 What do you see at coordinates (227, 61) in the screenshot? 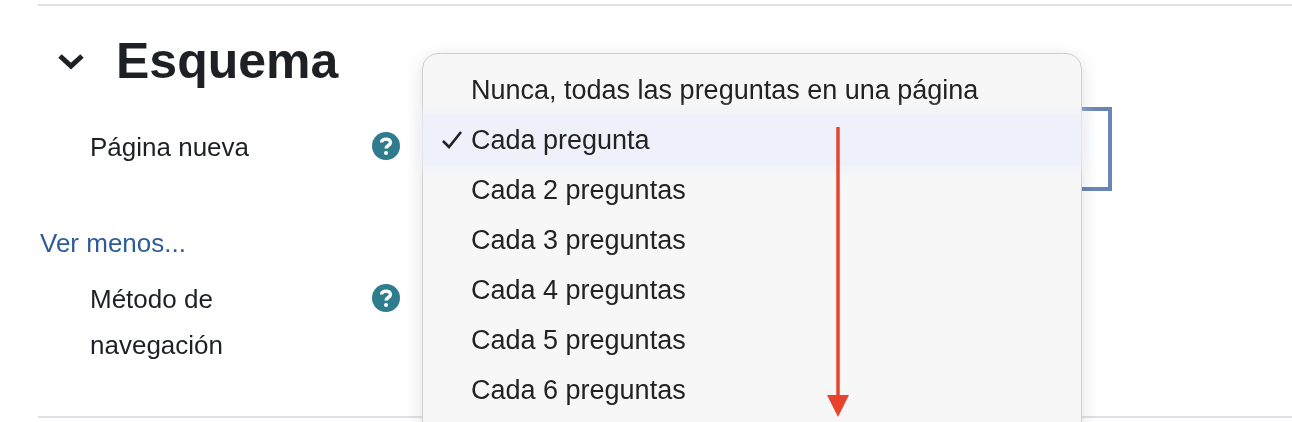
I see `section-title: Esquema` at bounding box center [227, 61].